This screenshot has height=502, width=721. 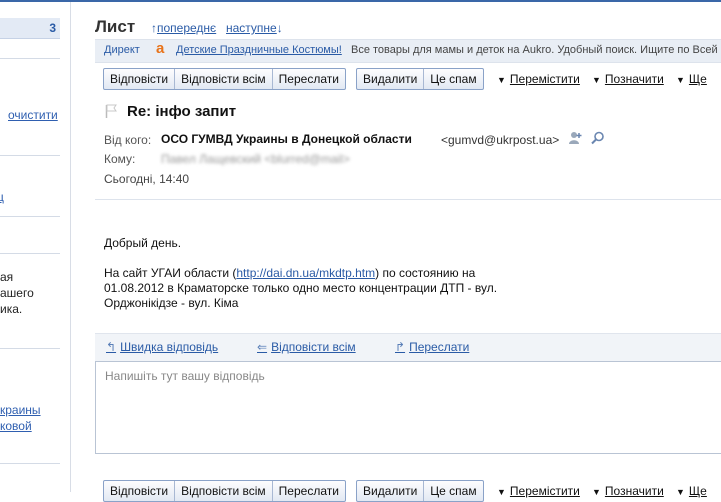 I want to click on page-title: Лист, so click(x=115, y=26).